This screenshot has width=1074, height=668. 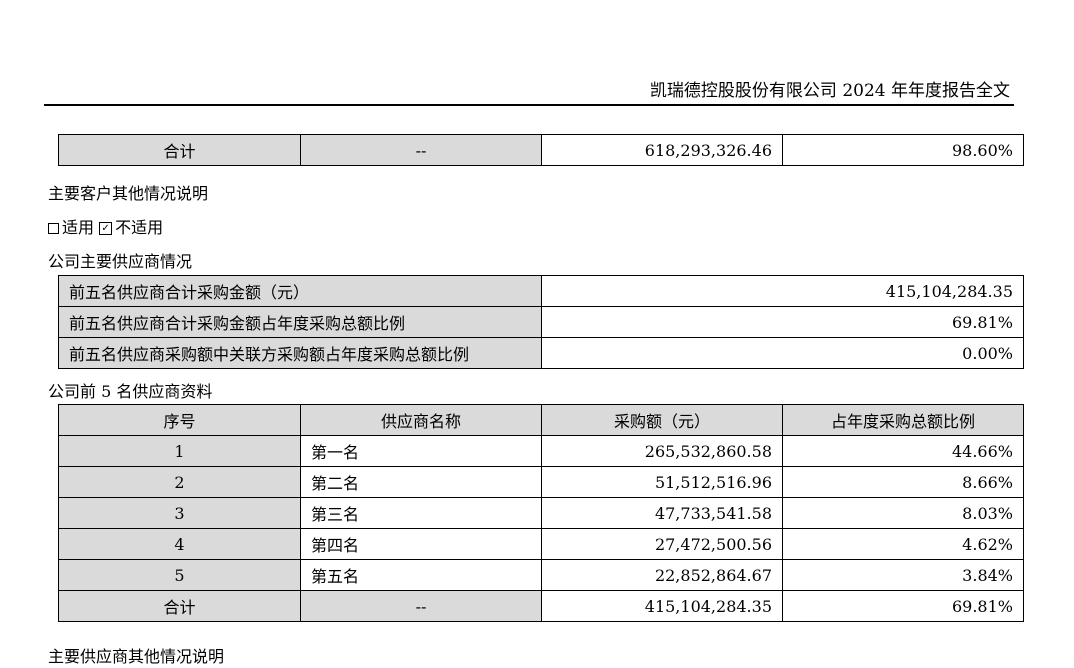 What do you see at coordinates (903, 575) in the screenshot?
I see `row-ratio: 3.84%` at bounding box center [903, 575].